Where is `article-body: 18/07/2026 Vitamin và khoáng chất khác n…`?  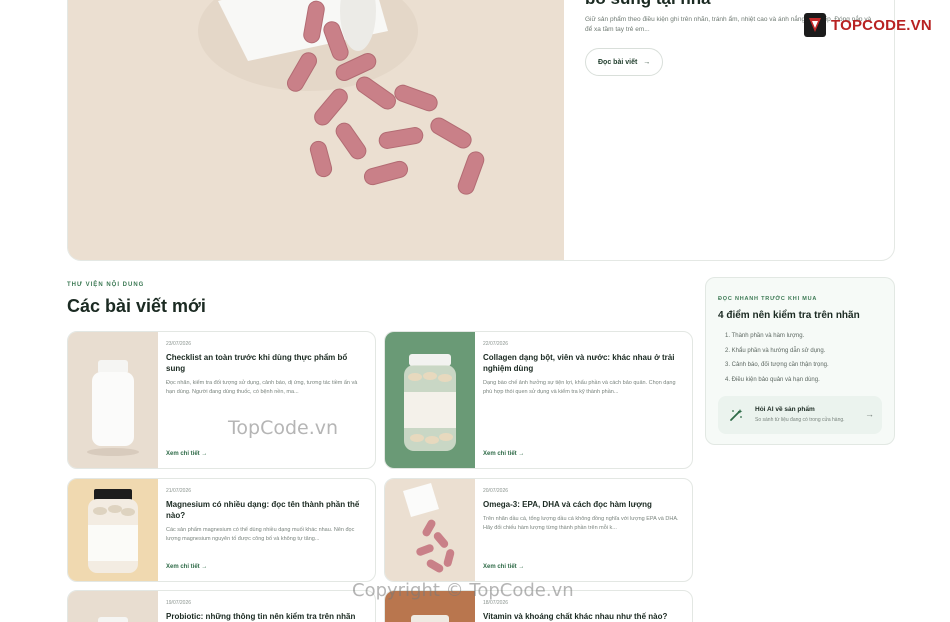 article-body: 18/07/2026 Vitamin và khoáng chất khác n… is located at coordinates (583, 611).